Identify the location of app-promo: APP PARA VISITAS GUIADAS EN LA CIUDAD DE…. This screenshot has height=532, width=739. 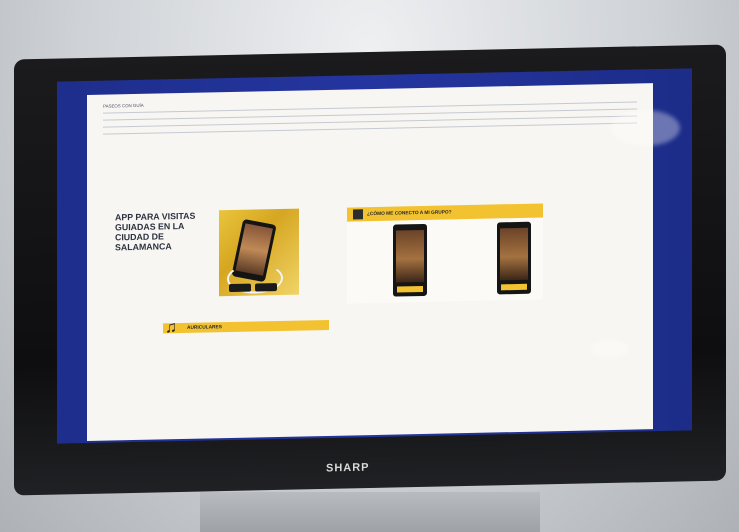
(207, 254).